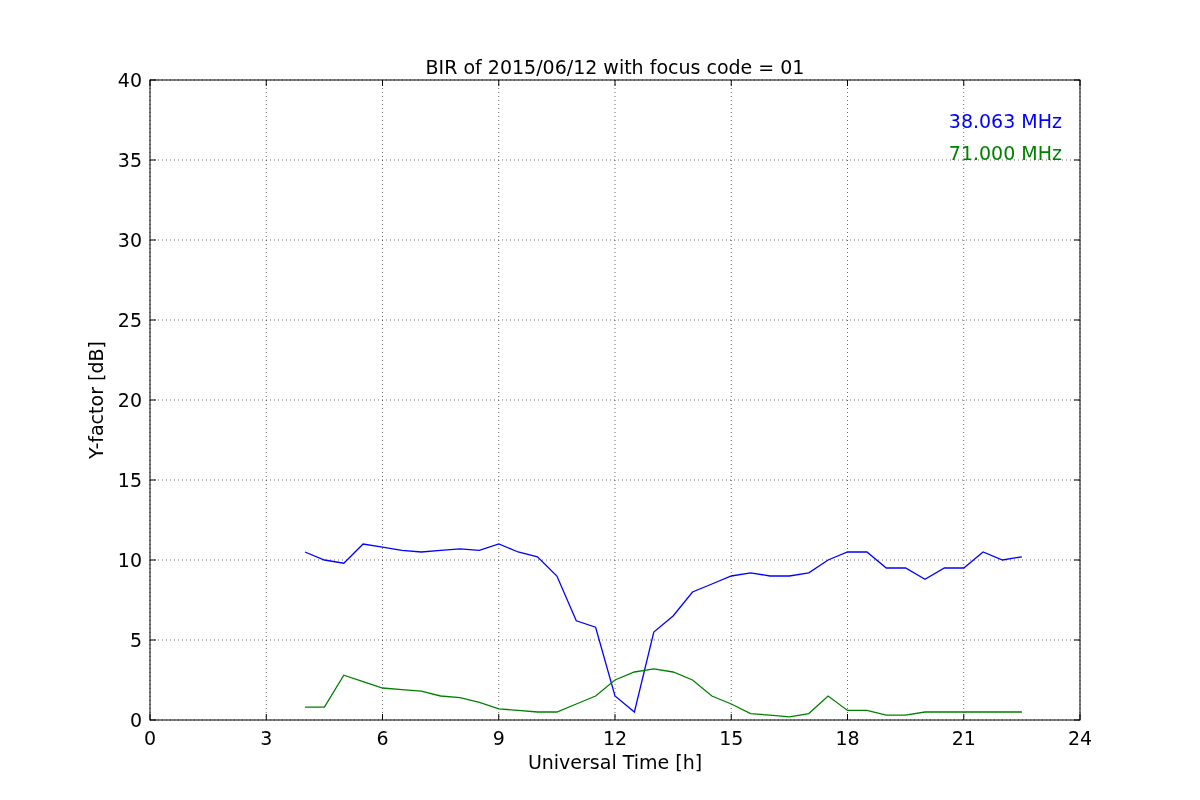 Image resolution: width=1200 pixels, height=800 pixels. What do you see at coordinates (129, 400) in the screenshot?
I see `y-tick-label: 20` at bounding box center [129, 400].